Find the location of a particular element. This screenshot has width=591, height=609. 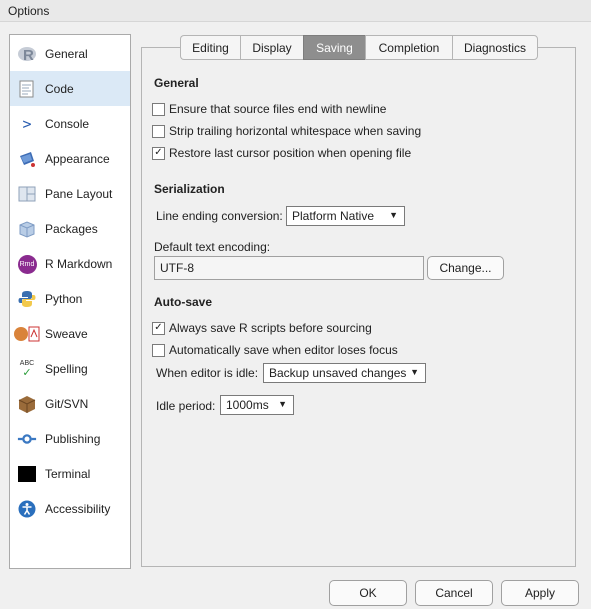

sidebar-item-label: Python is located at coordinates (64, 299).